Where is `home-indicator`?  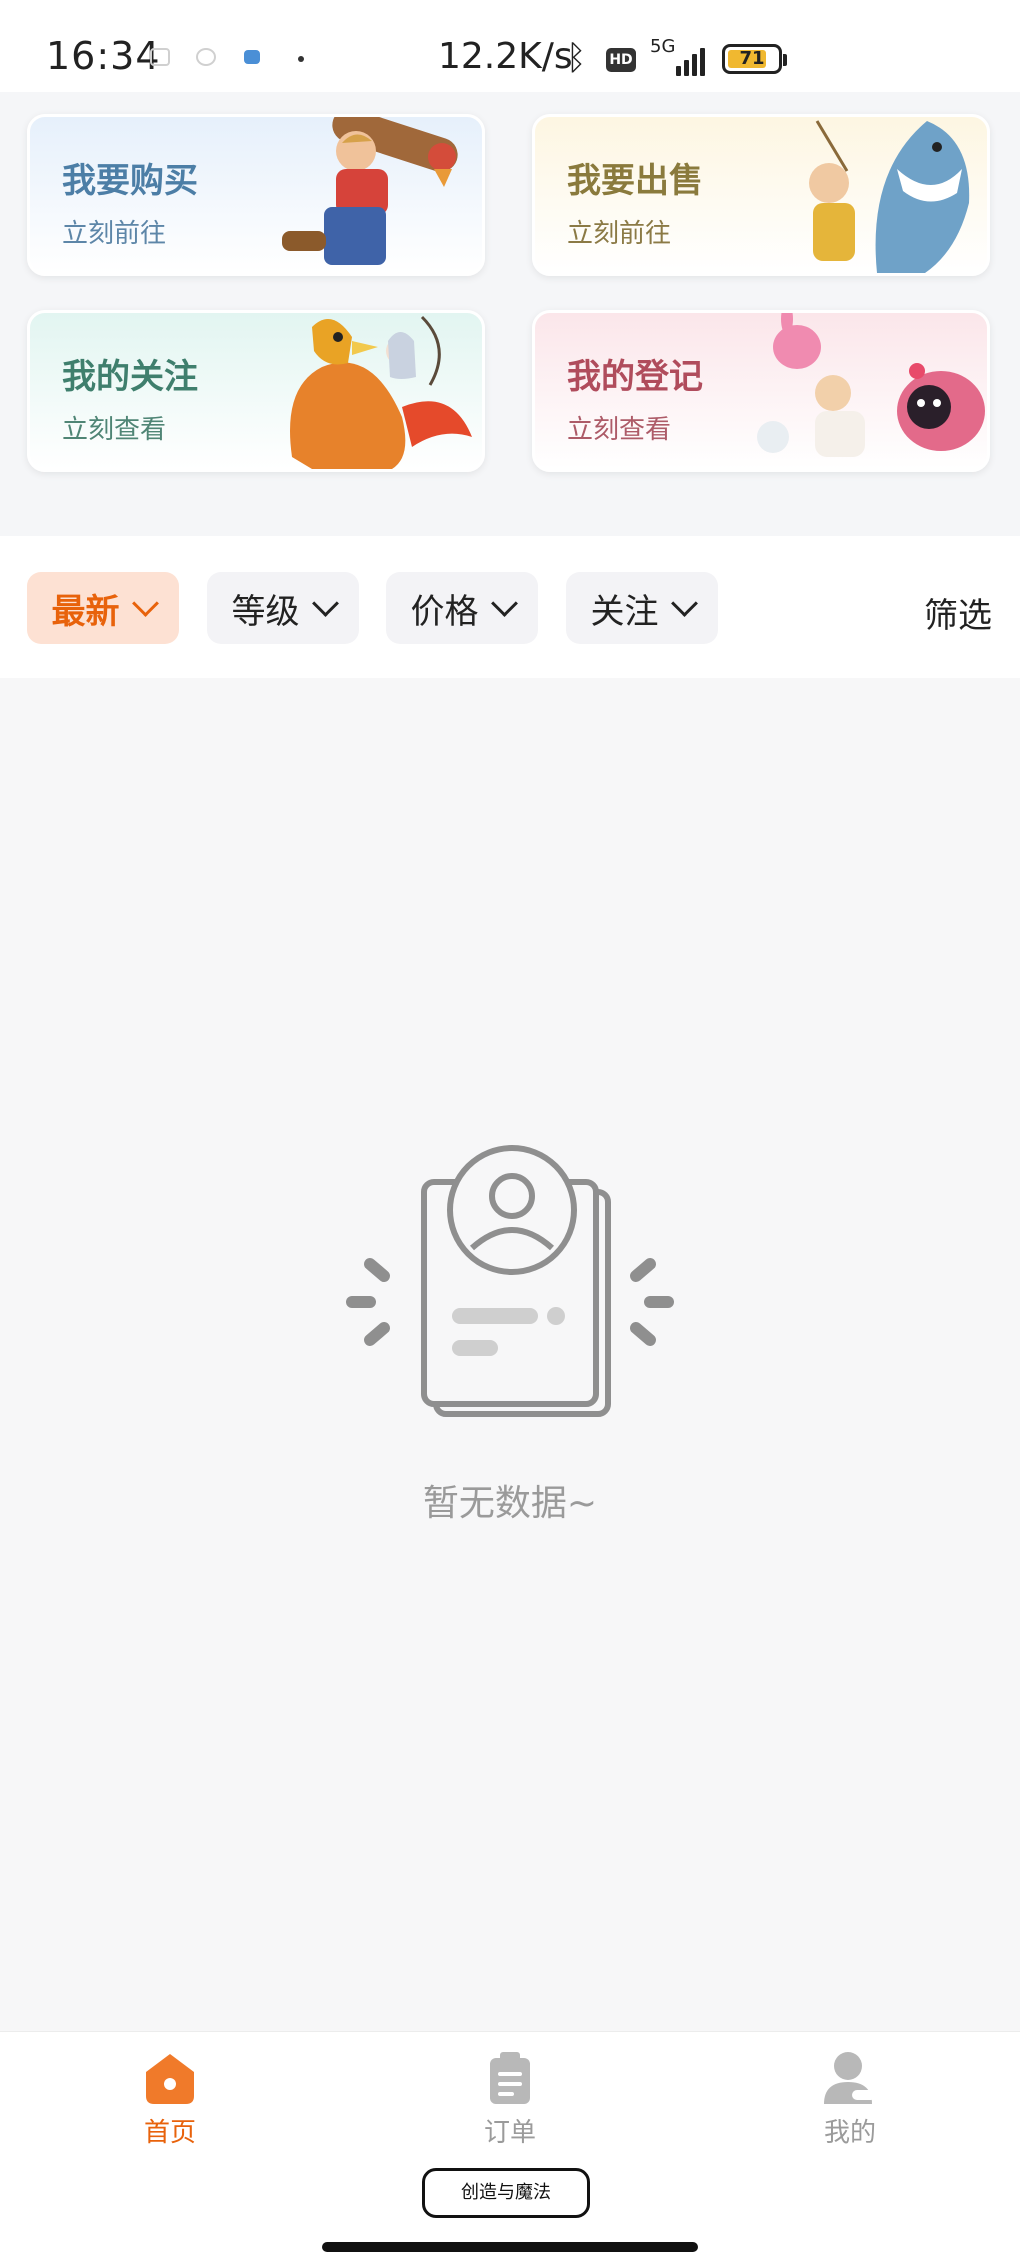 home-indicator is located at coordinates (510, 2247).